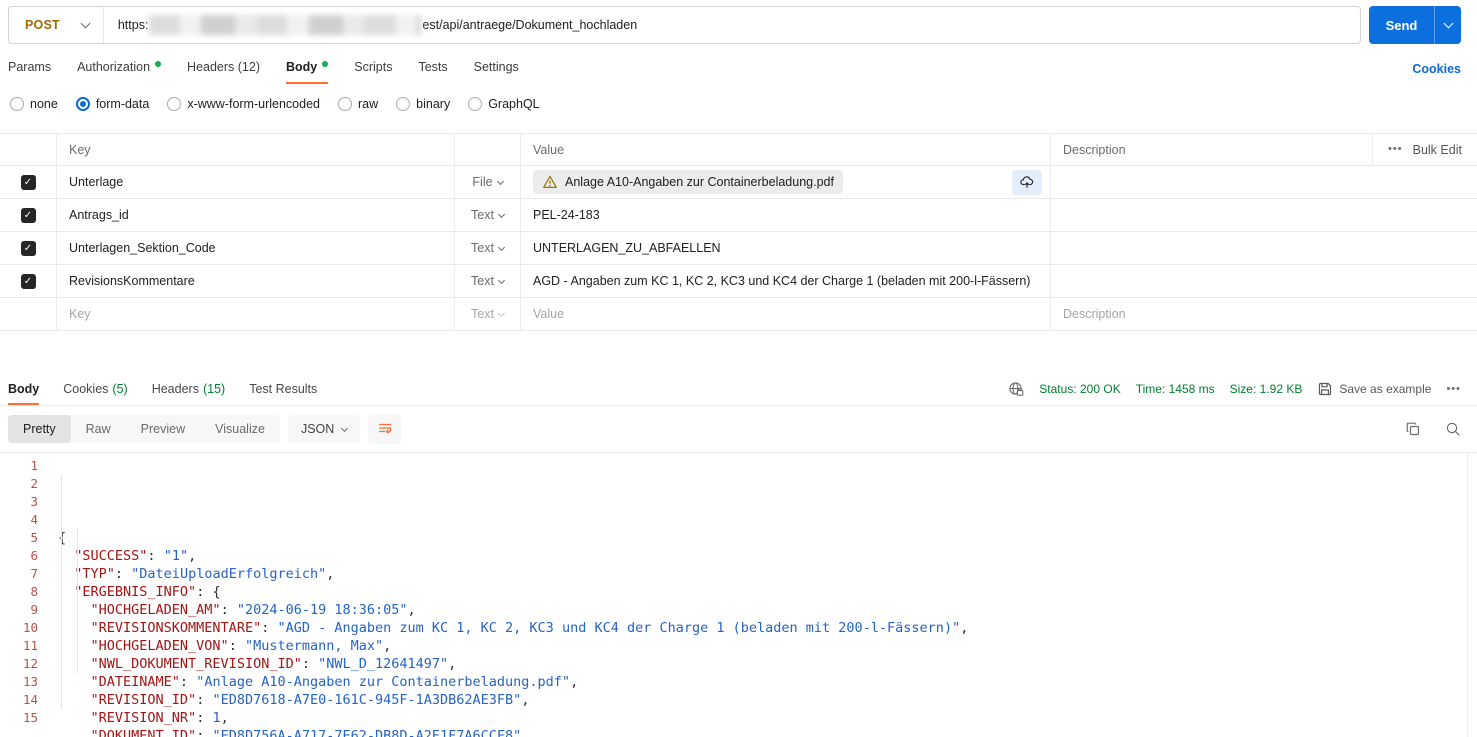 The height and width of the screenshot is (737, 1477). I want to click on response-tab-cookies: Cookies (5), so click(95, 390).